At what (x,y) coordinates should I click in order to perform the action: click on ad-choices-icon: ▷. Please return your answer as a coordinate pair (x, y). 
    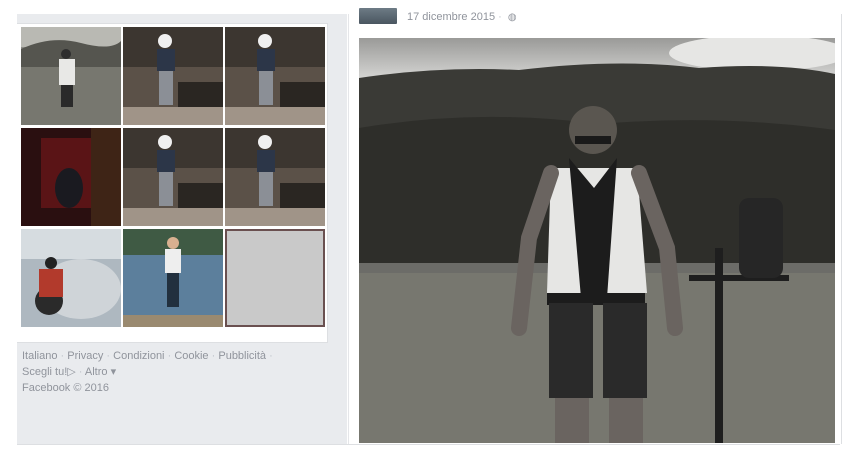
    Looking at the image, I should click on (71, 372).